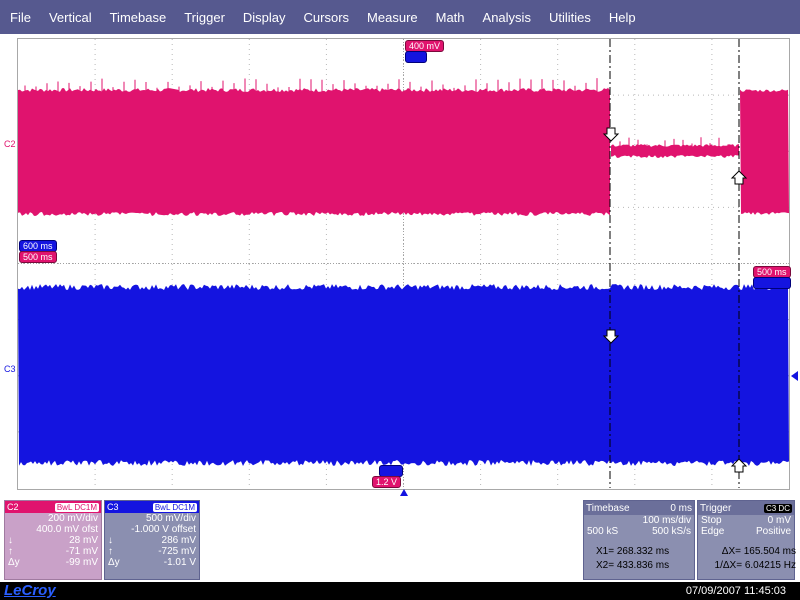  I want to click on trigger-row: Stop 0 mV, so click(746, 520).